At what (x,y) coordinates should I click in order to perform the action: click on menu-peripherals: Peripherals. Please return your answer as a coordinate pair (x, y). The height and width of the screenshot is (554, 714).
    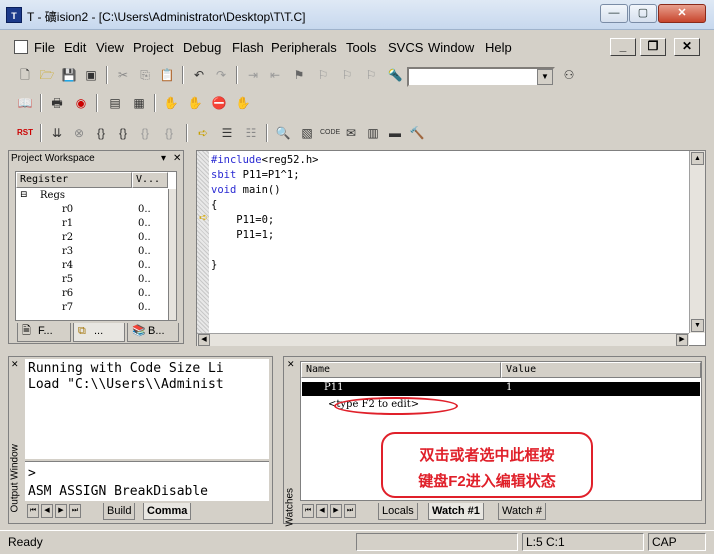
    Looking at the image, I should click on (304, 47).